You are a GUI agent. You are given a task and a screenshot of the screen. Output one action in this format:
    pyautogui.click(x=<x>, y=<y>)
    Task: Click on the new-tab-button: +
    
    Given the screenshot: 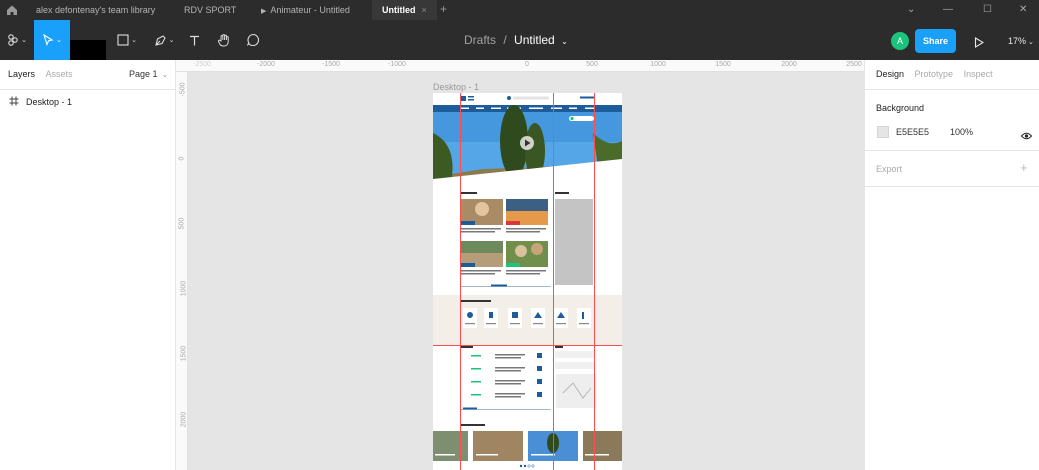 What is the action you would take?
    pyautogui.click(x=443, y=9)
    